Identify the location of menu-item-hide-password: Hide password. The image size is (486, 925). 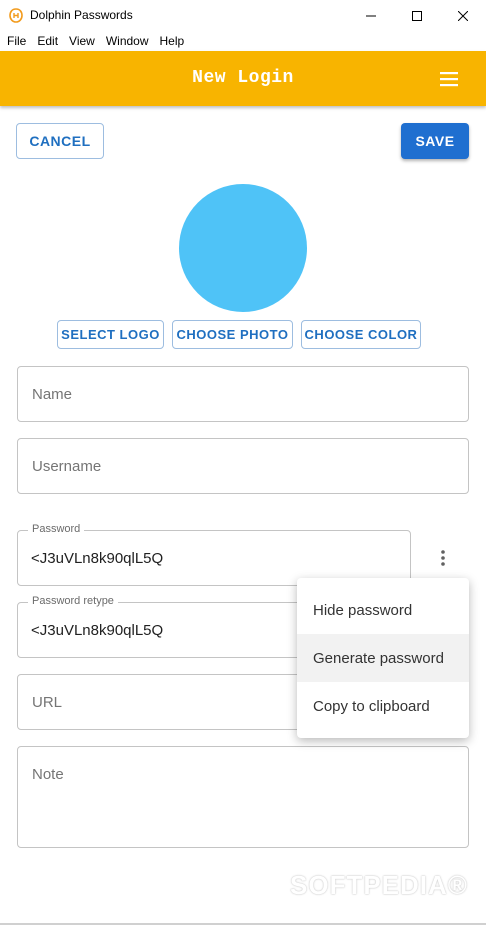
(383, 610).